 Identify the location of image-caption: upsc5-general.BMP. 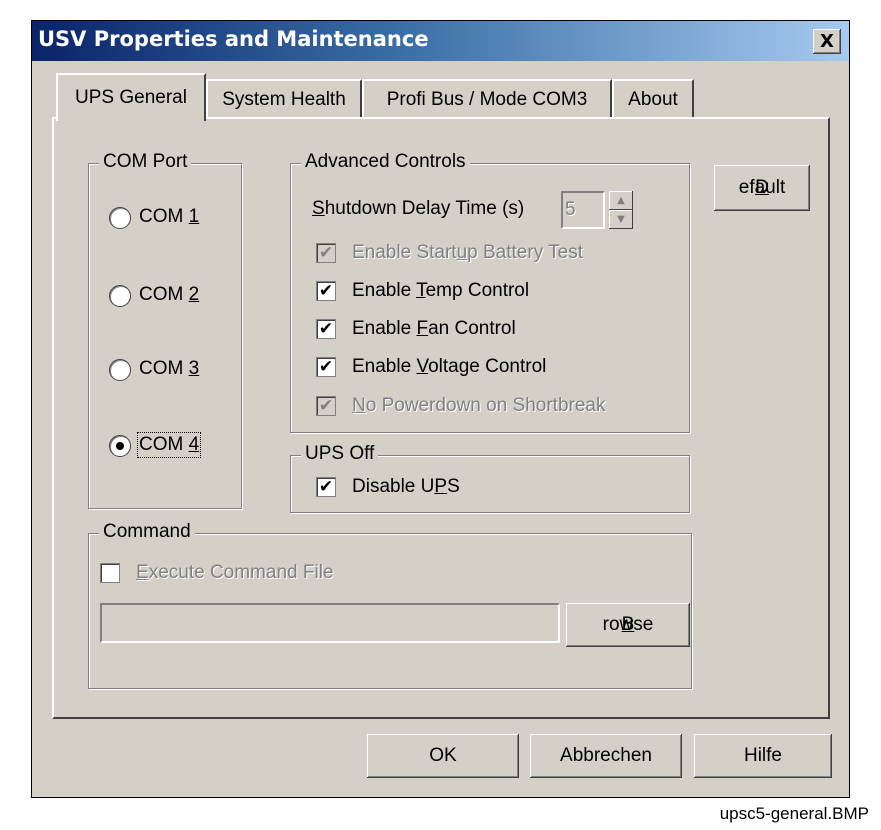
(794, 813).